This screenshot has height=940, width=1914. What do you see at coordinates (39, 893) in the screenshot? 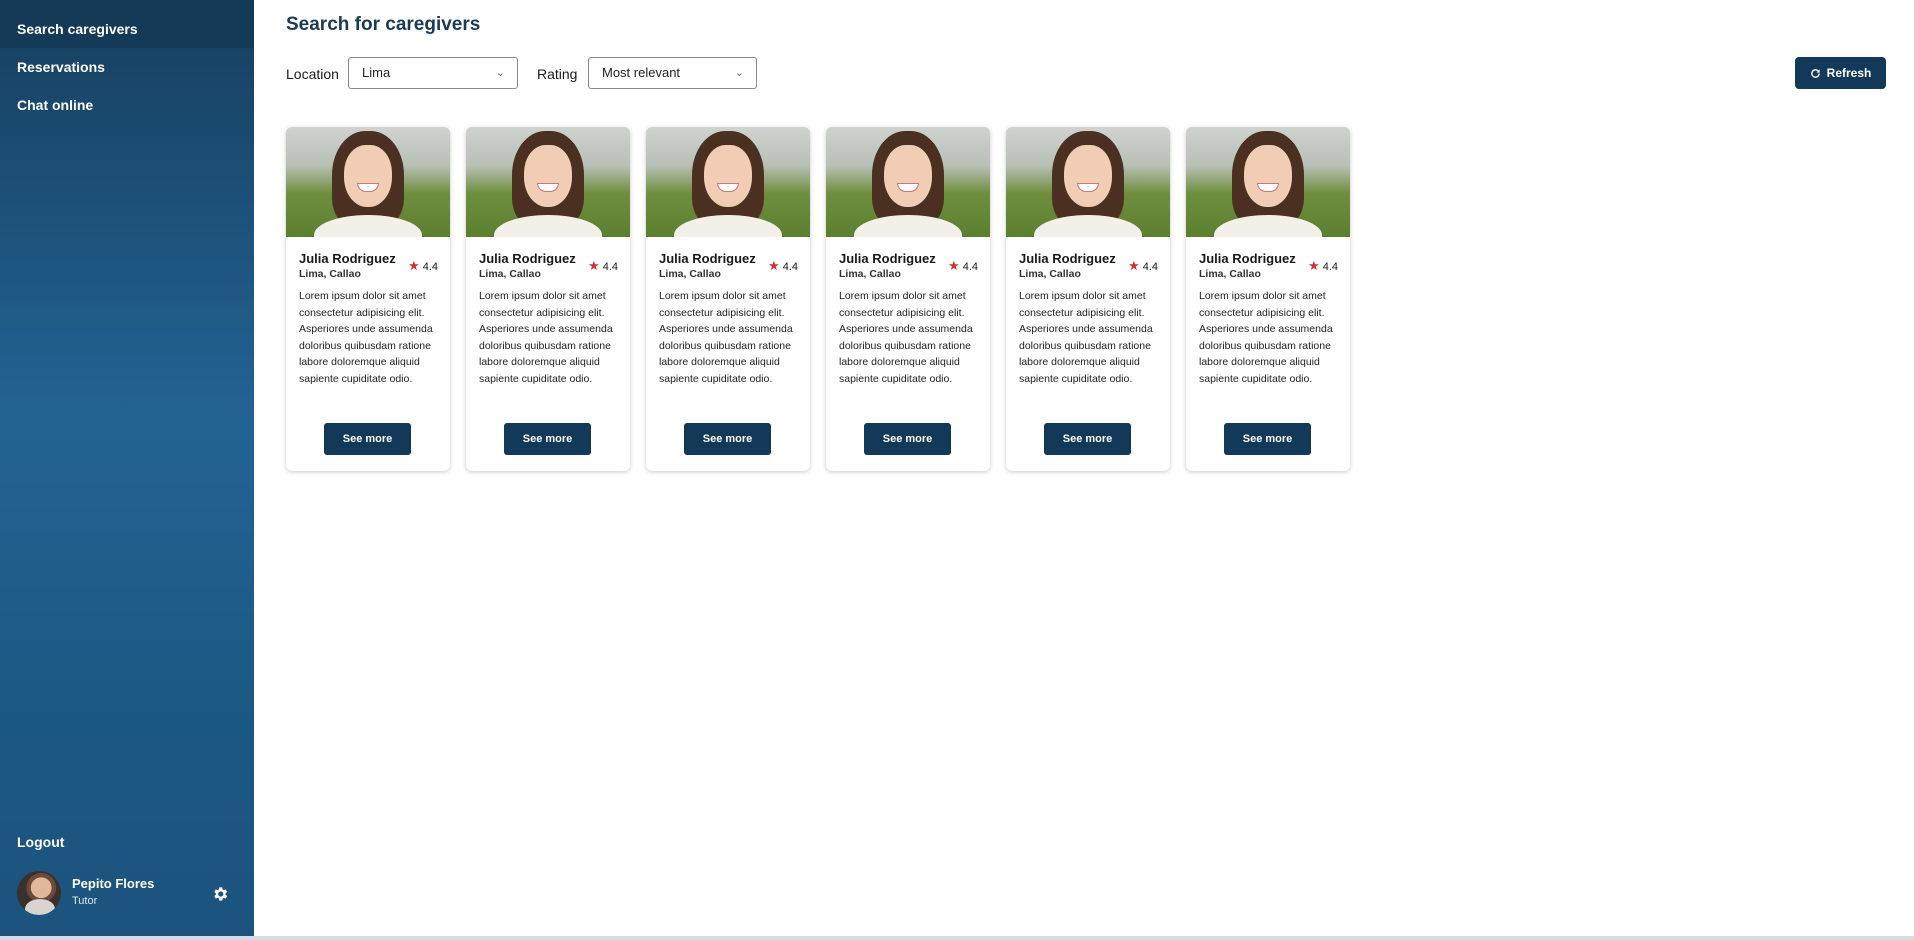
I see `avatar` at bounding box center [39, 893].